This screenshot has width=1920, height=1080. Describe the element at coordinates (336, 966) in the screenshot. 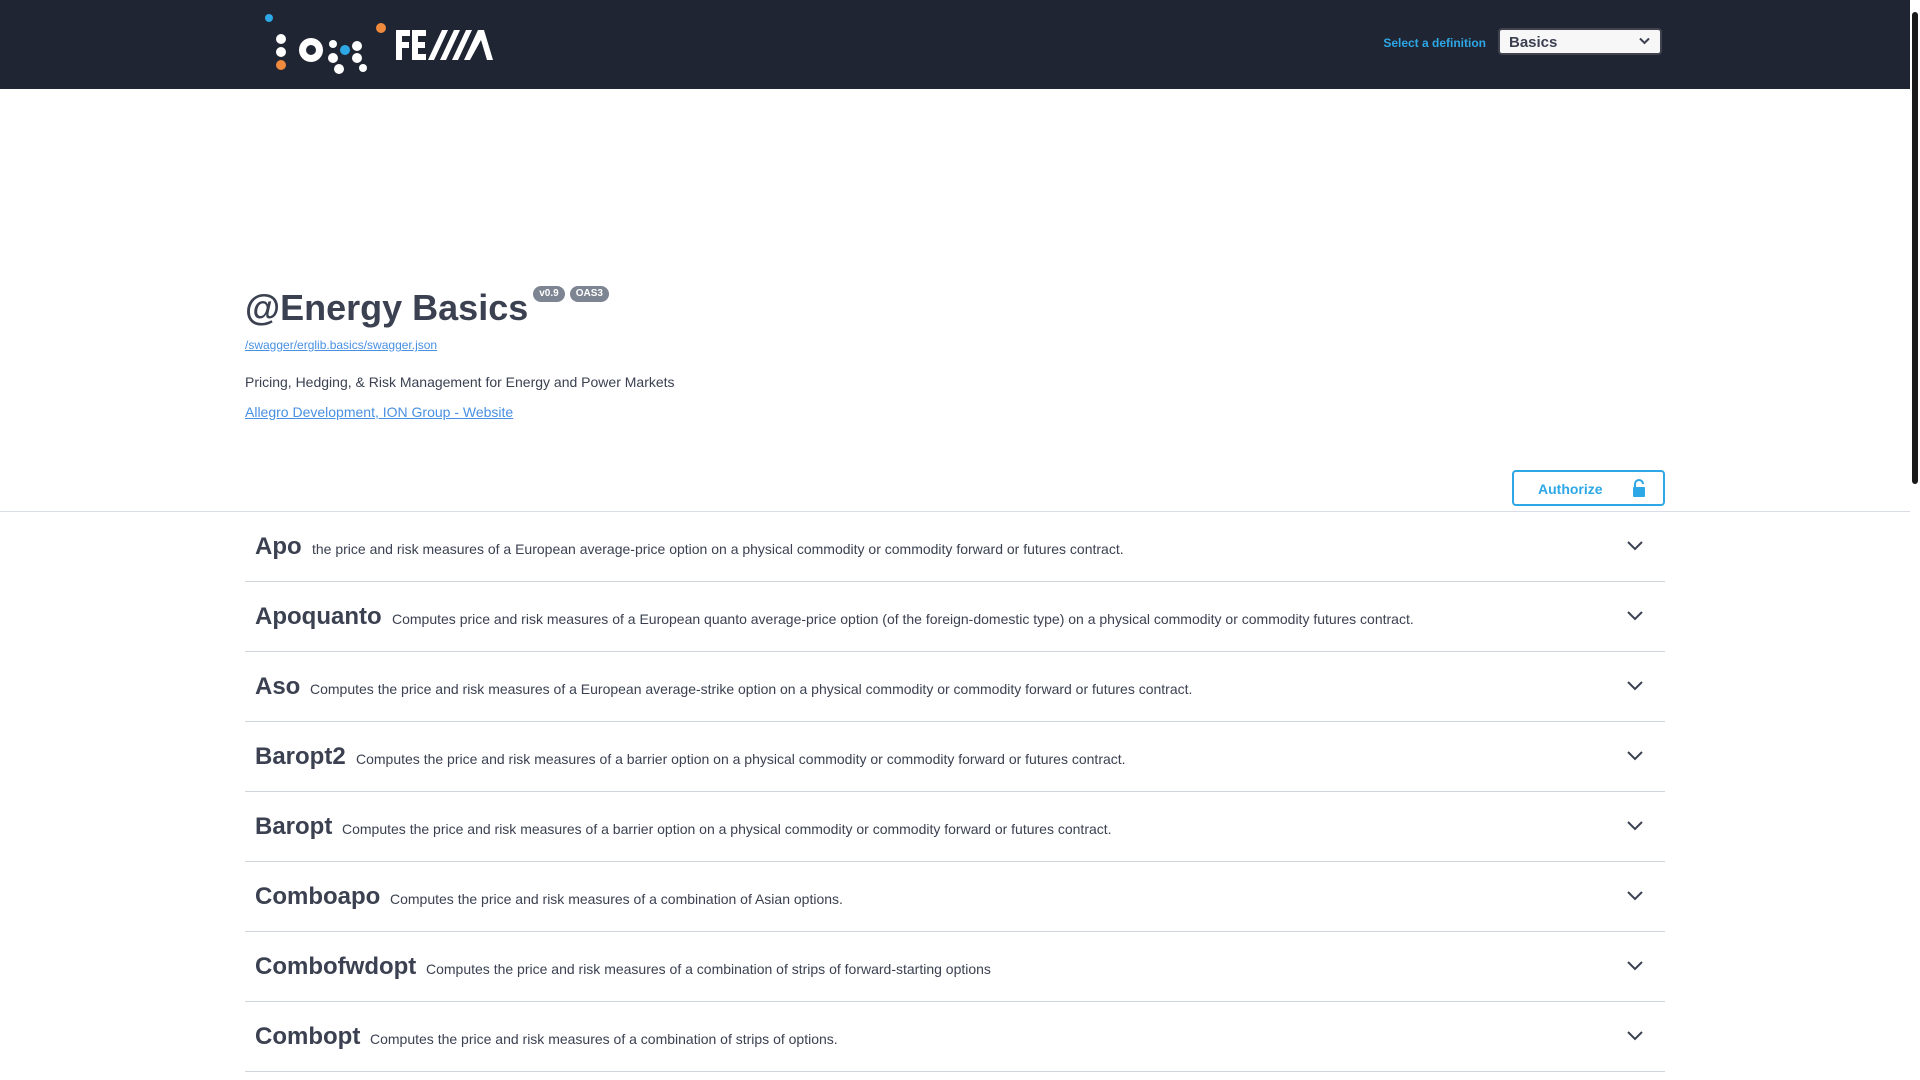

I see `tag-name: Combofwdopt` at that location.